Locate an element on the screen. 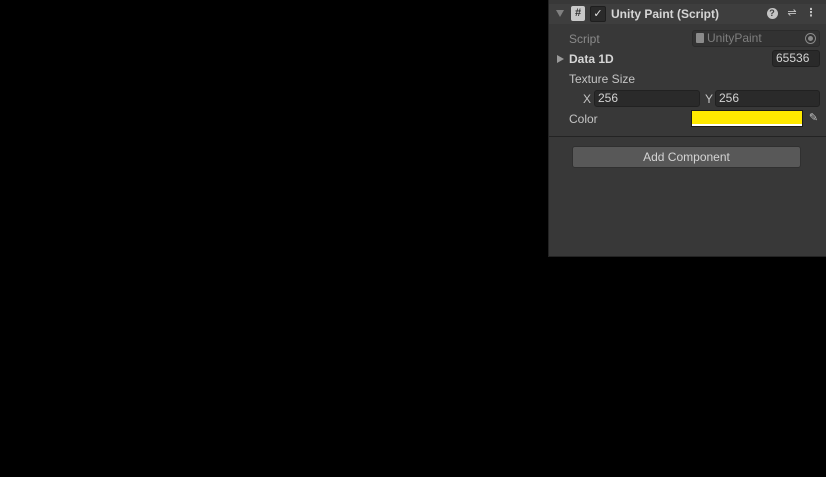 This screenshot has height=477, width=826. texture-size-y-label: Y is located at coordinates (709, 99).